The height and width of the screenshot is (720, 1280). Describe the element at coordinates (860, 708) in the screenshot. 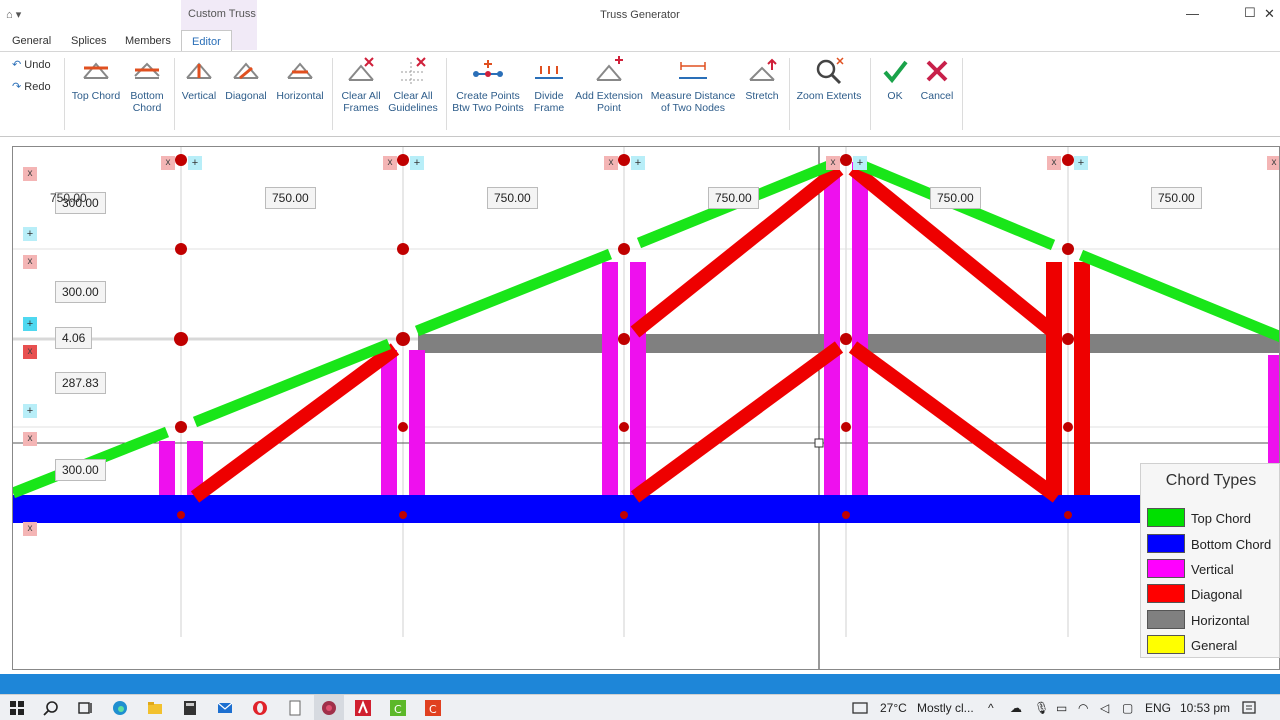

I see `news-widget-icon` at that location.